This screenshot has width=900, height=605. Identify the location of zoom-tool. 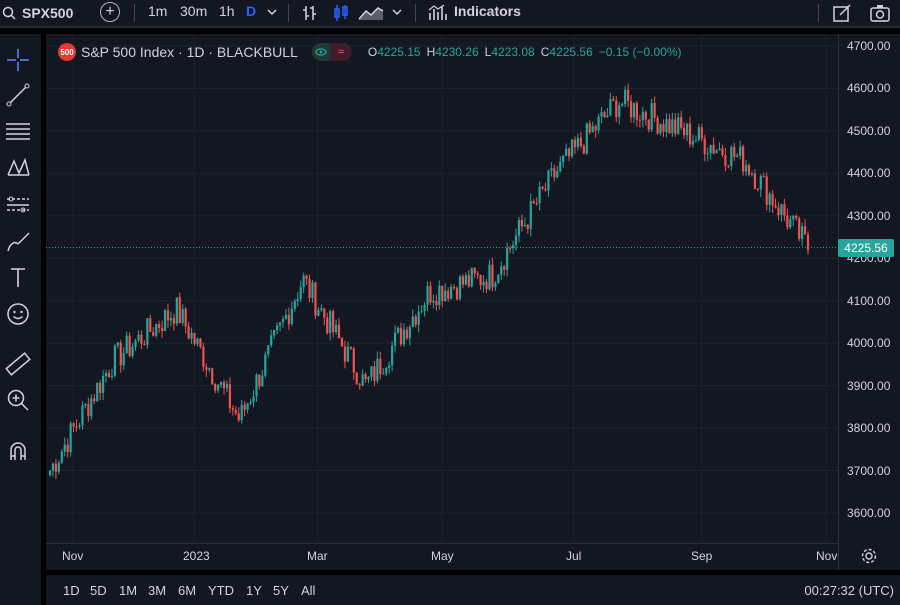
(18, 400).